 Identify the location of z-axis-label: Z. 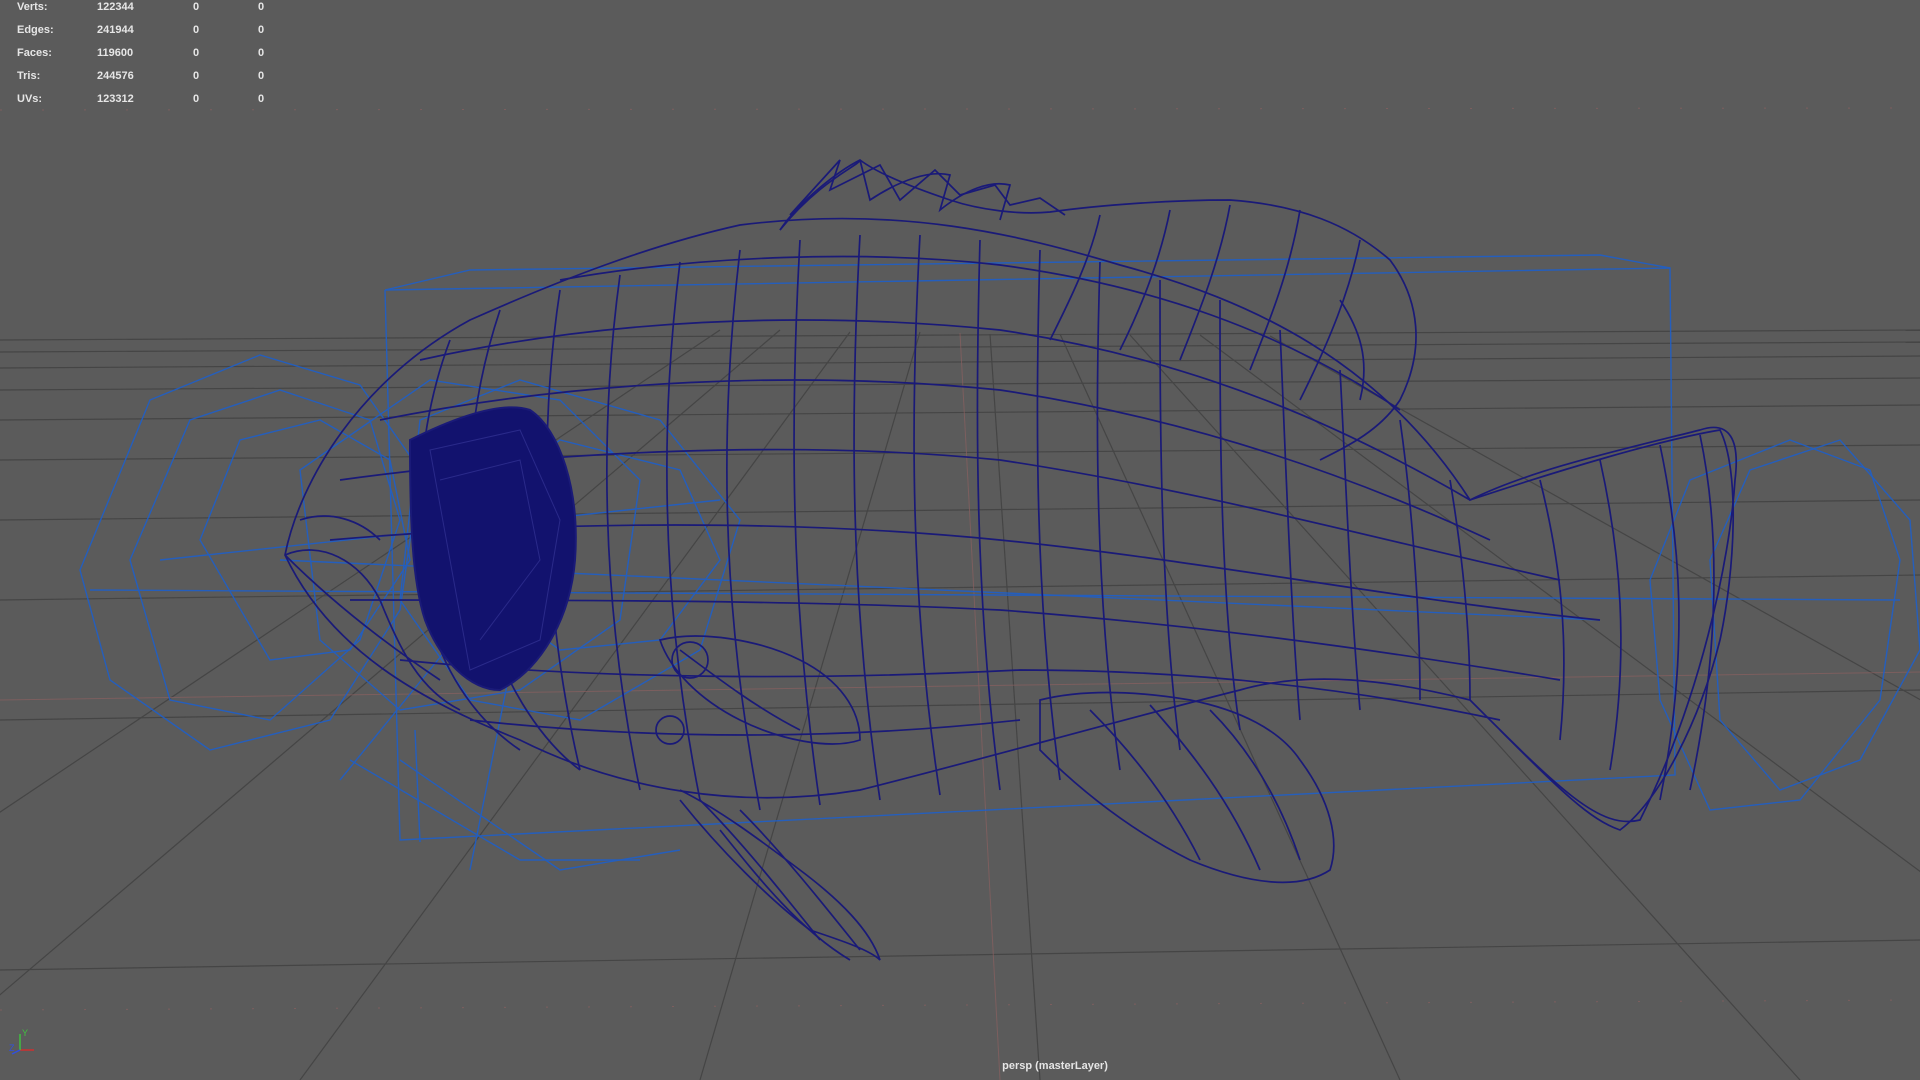
(12, 1048).